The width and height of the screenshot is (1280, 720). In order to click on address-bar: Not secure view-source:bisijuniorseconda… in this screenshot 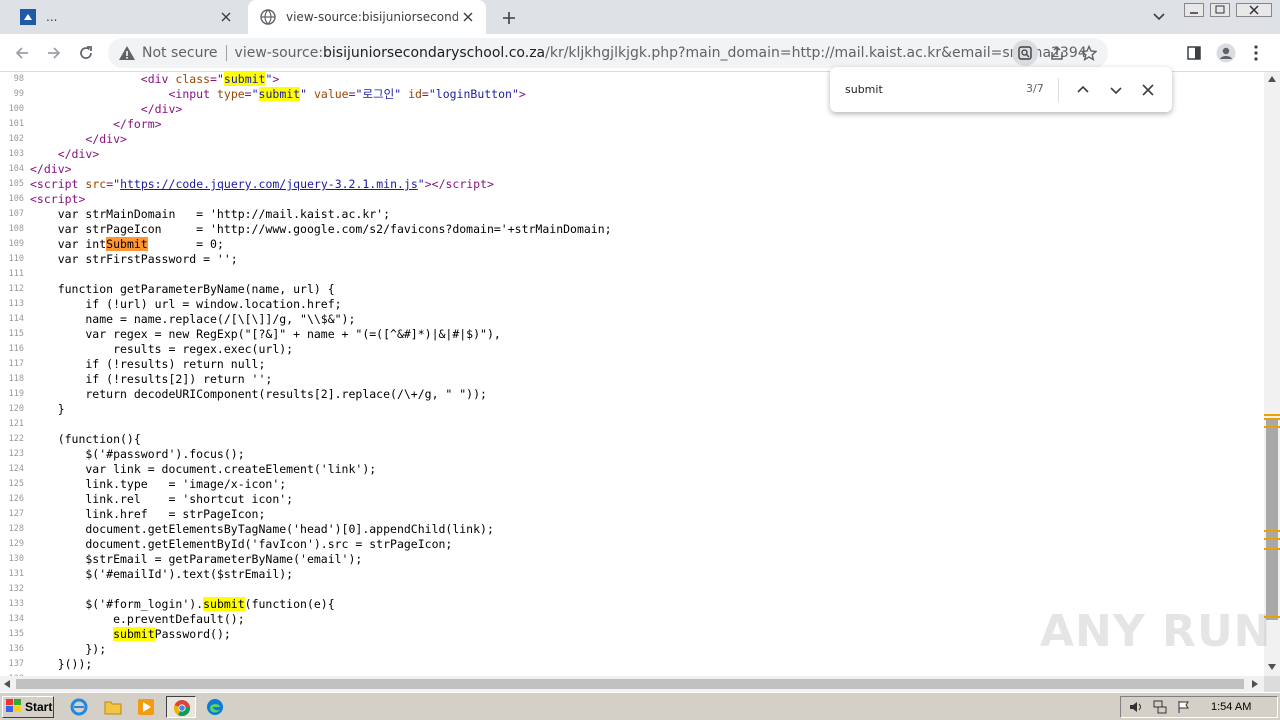, I will do `click(608, 53)`.